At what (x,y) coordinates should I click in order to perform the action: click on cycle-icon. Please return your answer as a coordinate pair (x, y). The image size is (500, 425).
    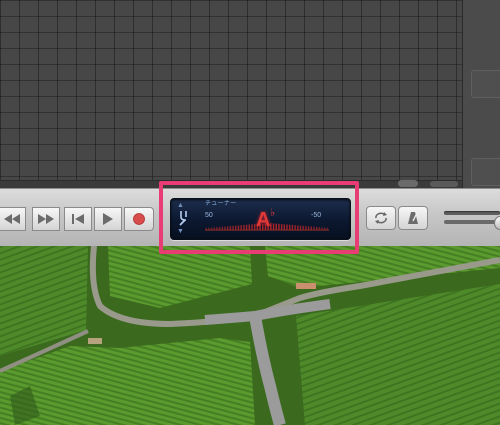
    Looking at the image, I should click on (381, 218).